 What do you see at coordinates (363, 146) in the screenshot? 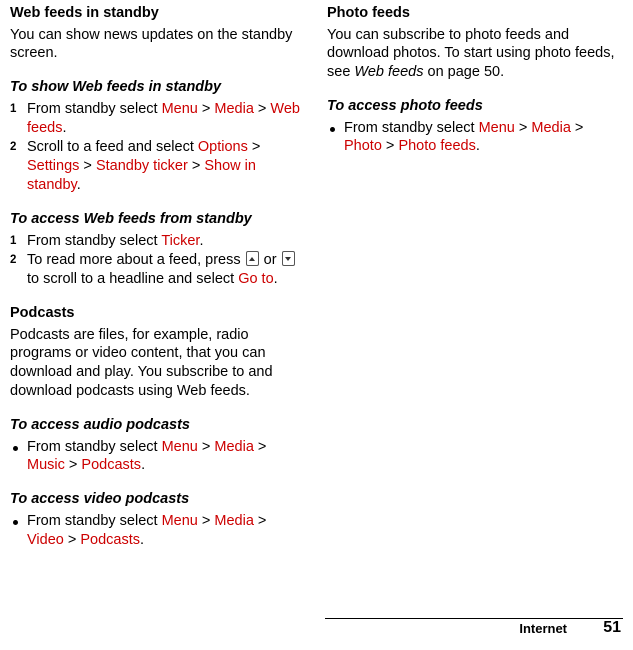
I see `menu-reference: Photo` at bounding box center [363, 146].